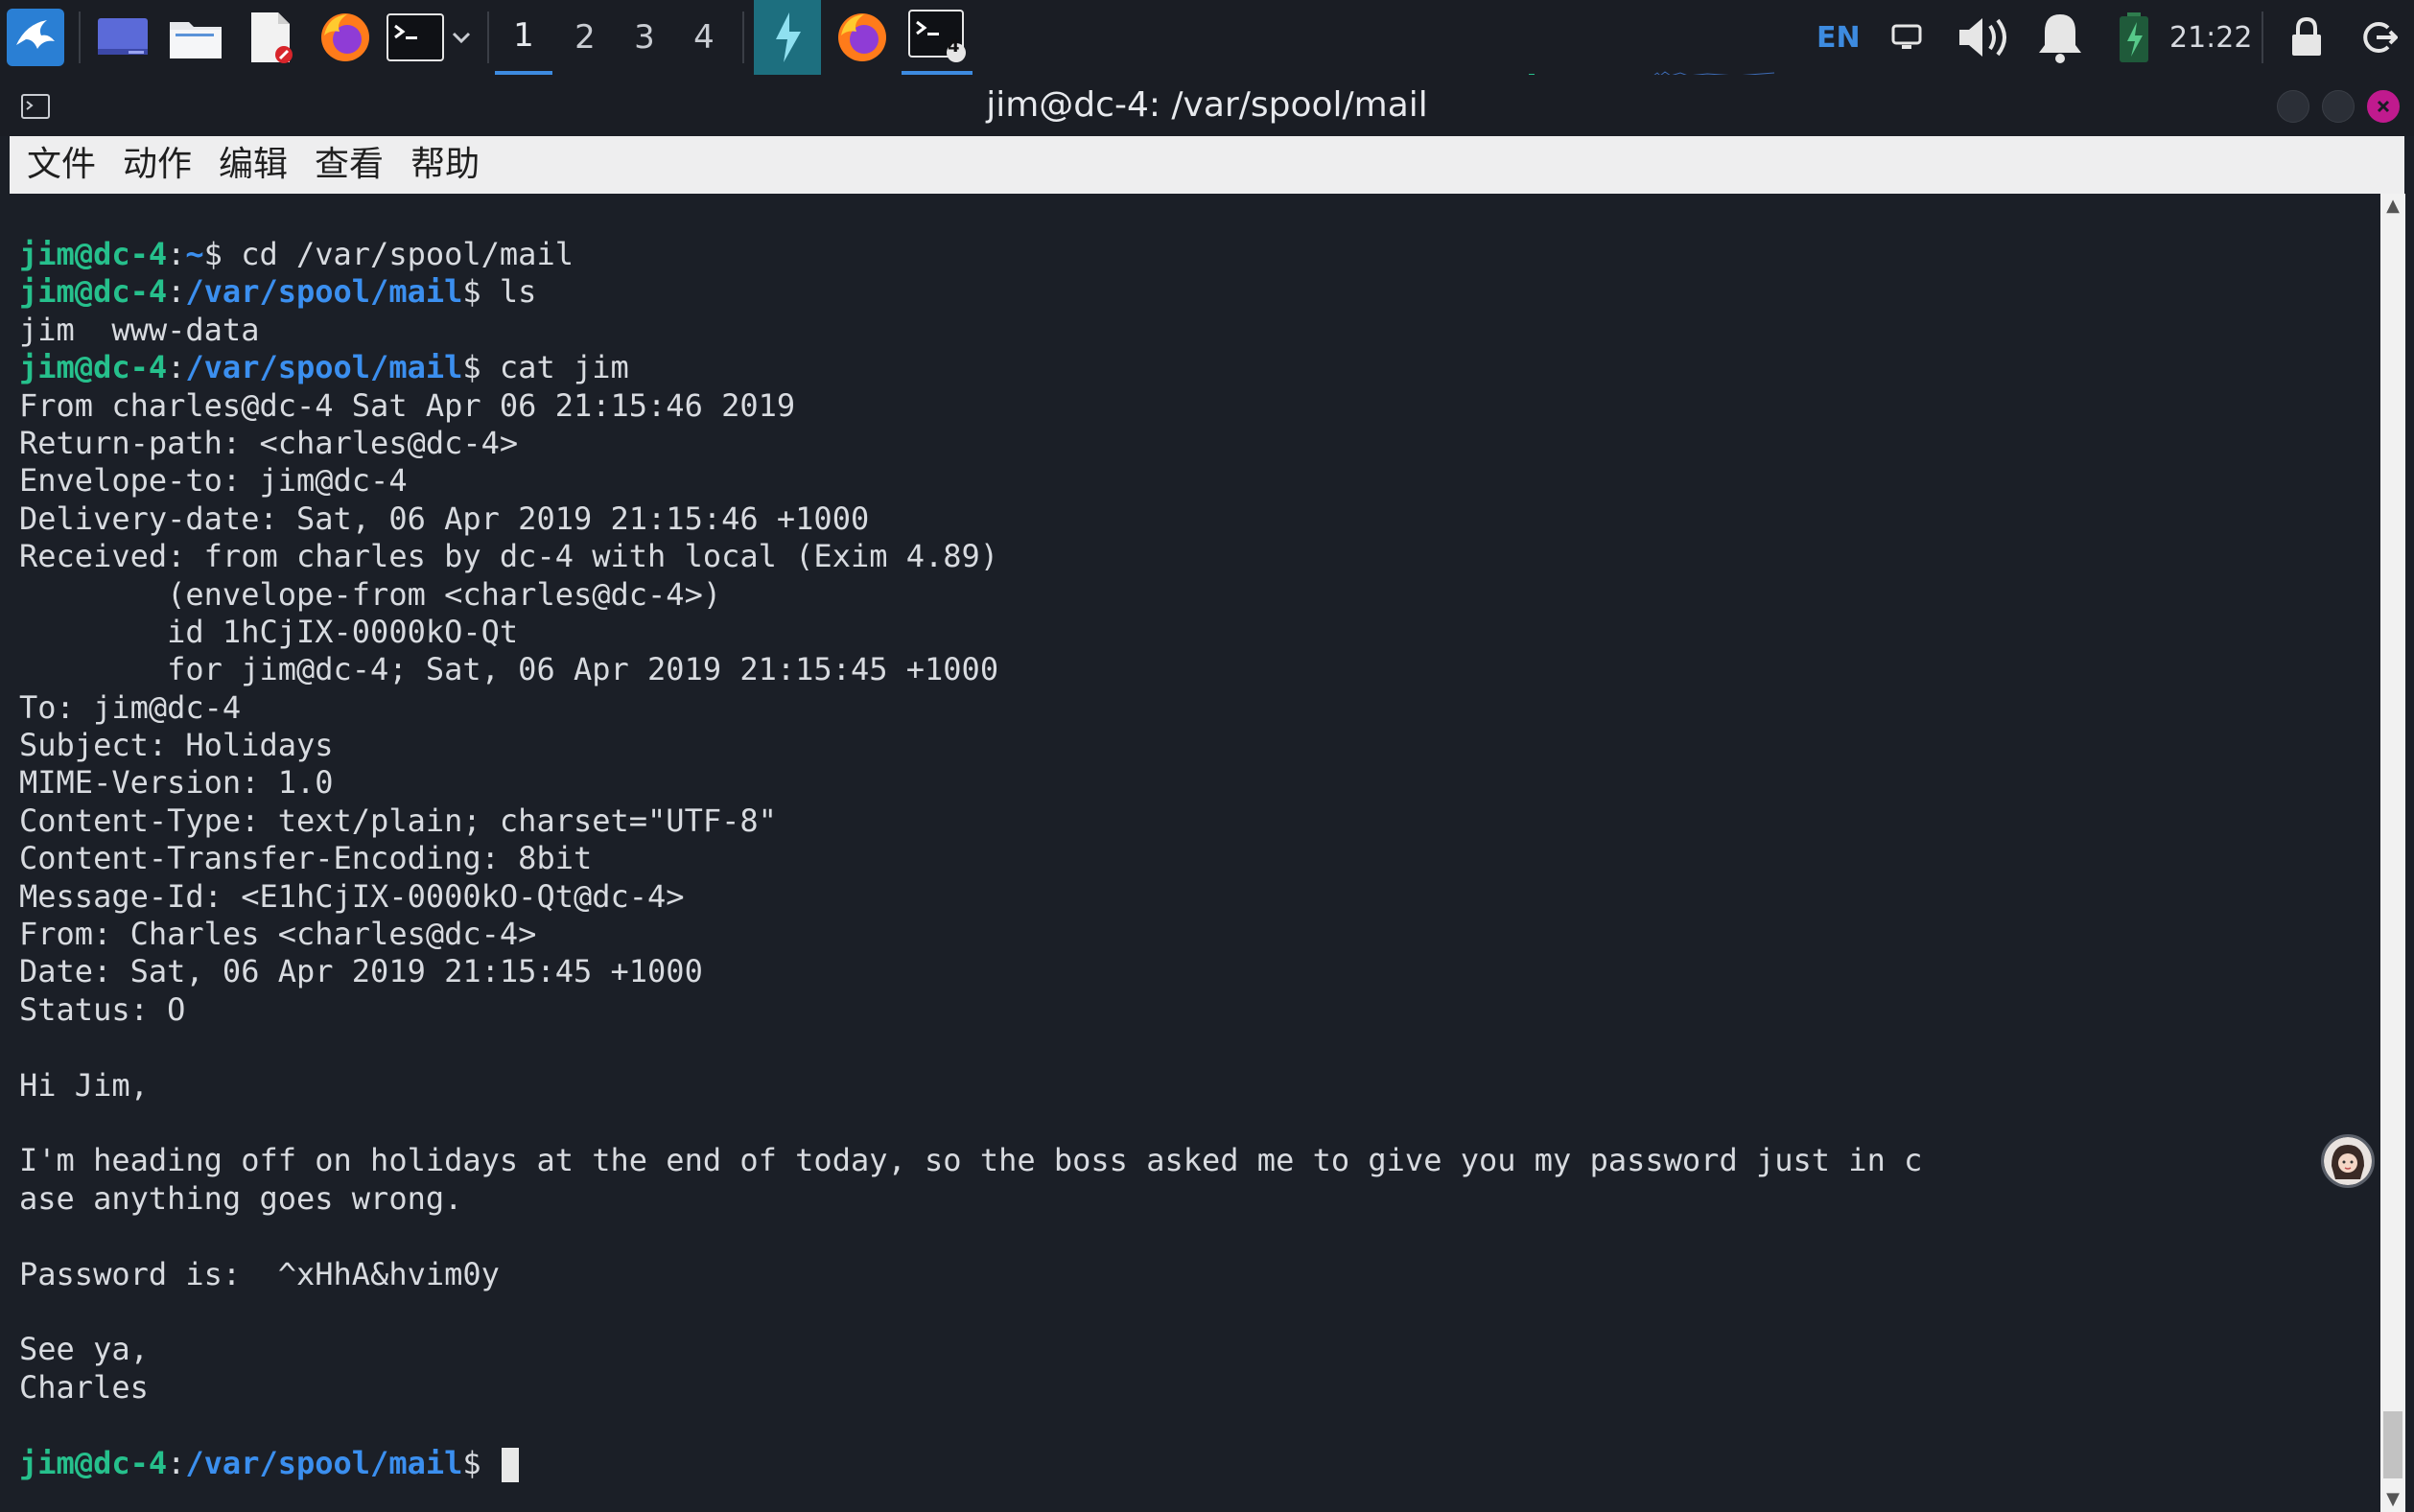 Image resolution: width=2414 pixels, height=1512 pixels. Describe the element at coordinates (84, 1349) in the screenshot. I see `terminal-output-line: See ya,` at that location.